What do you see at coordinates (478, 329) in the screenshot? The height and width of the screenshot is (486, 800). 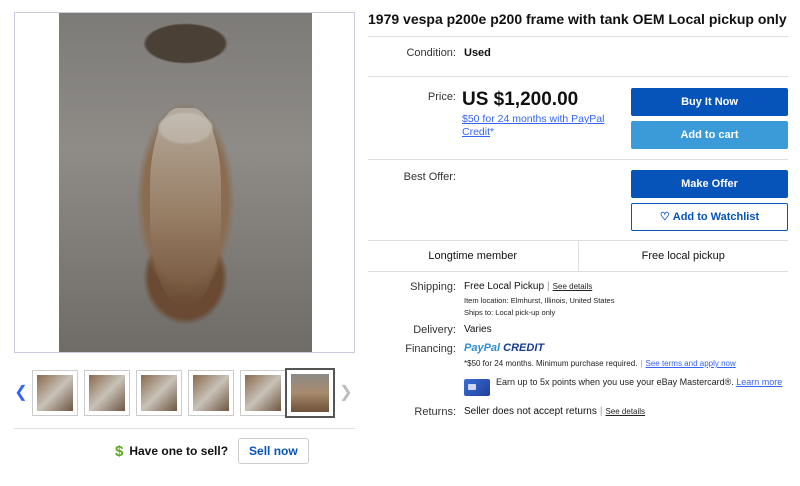 I see `delivery-value: Varies` at bounding box center [478, 329].